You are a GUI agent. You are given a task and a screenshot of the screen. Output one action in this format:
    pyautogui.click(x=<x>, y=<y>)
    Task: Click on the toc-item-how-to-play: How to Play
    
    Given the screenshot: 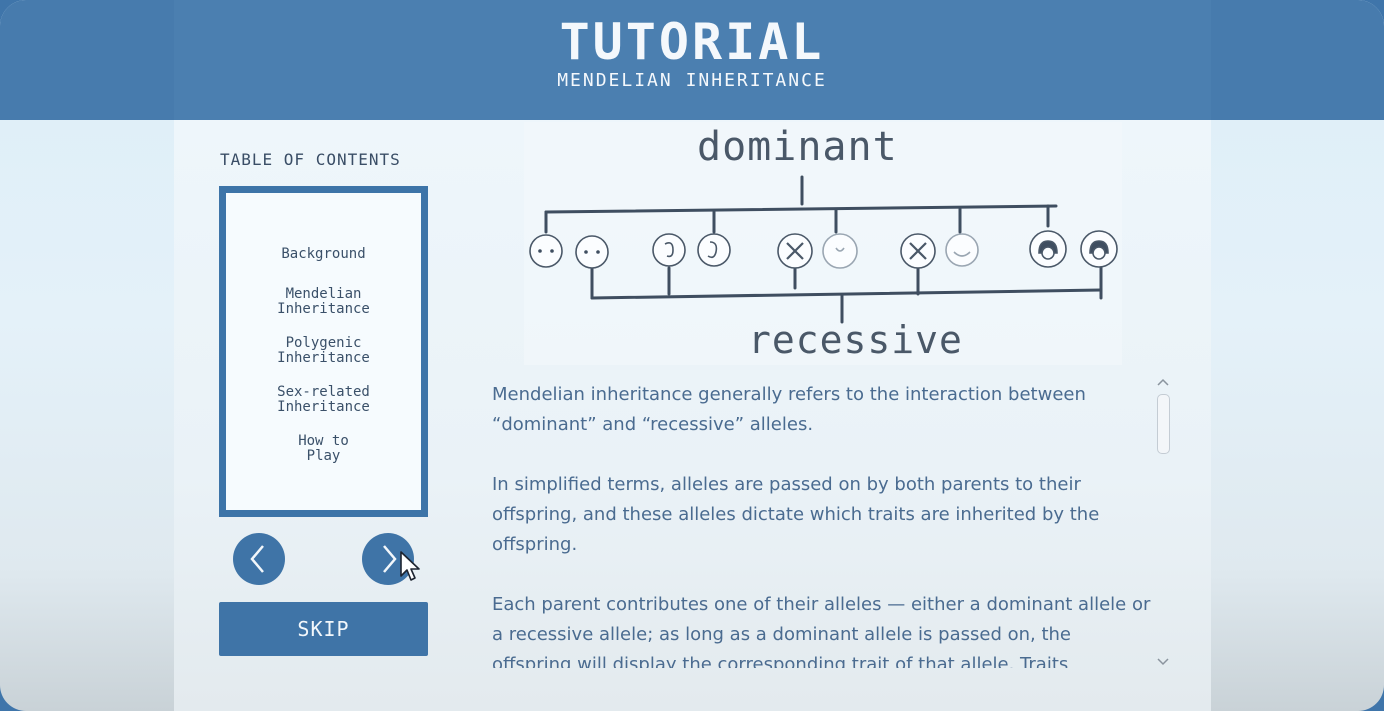 What is the action you would take?
    pyautogui.click(x=323, y=449)
    